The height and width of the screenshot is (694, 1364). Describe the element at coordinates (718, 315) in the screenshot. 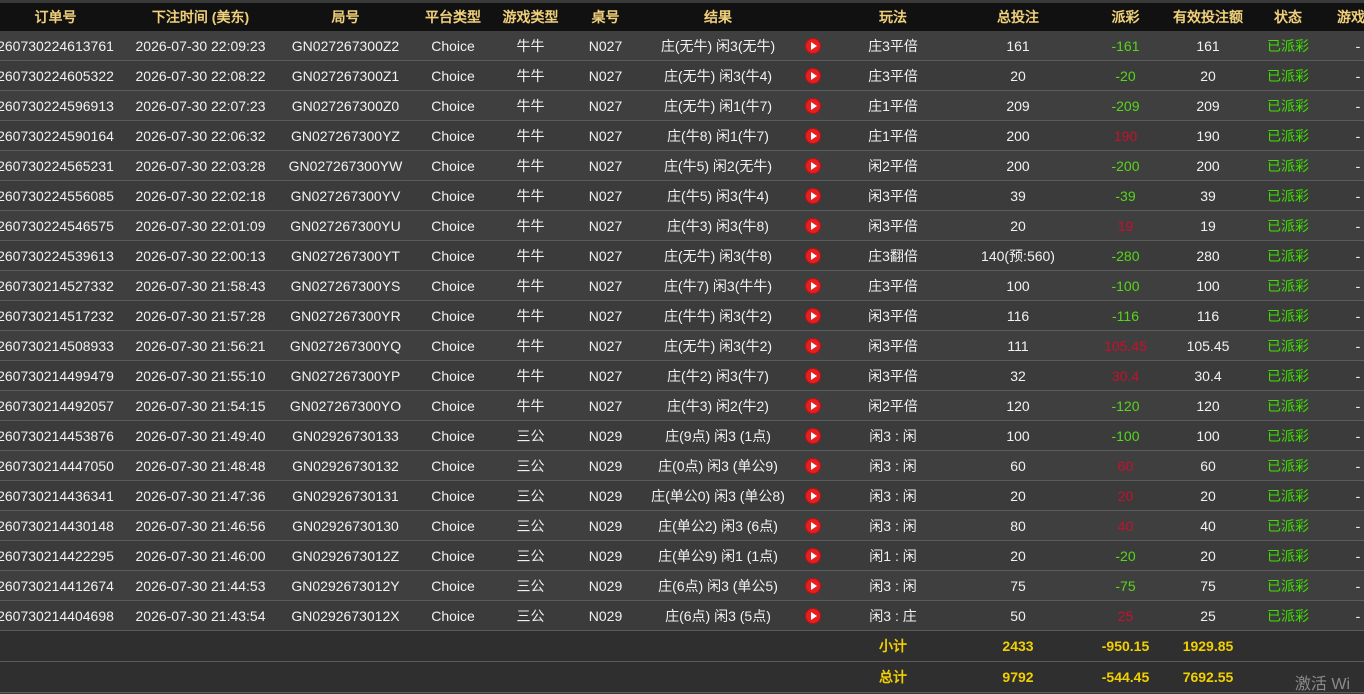

I see `result-cell: 庄(牛牛) 闲3(牛2)` at that location.